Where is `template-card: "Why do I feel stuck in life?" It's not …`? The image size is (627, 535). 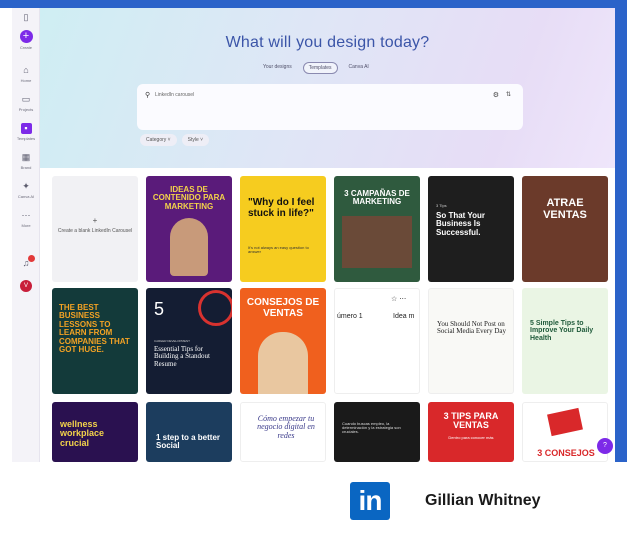
template-card: "Why do I feel stuck in life?" It's not … is located at coordinates (283, 229).